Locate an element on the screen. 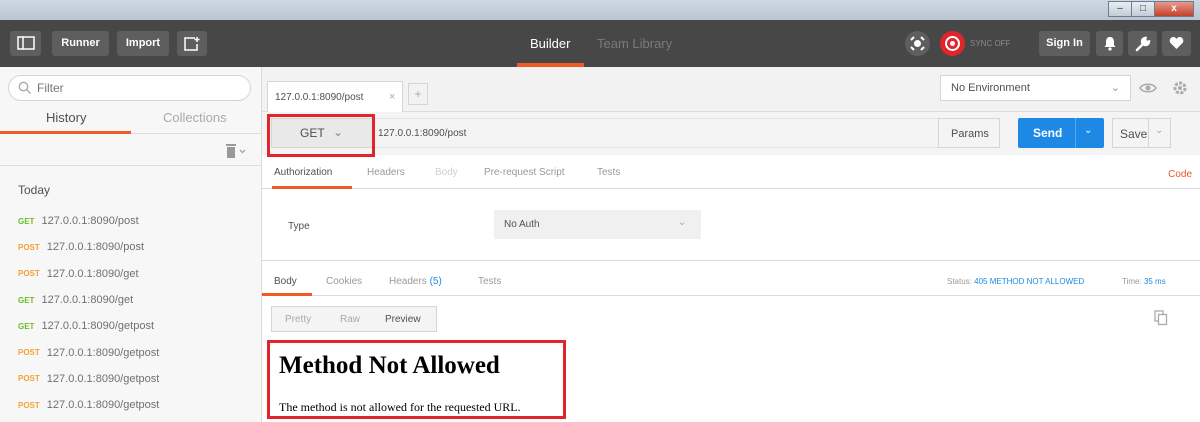 The image size is (1200, 422). eye-icon is located at coordinates (1148, 88).